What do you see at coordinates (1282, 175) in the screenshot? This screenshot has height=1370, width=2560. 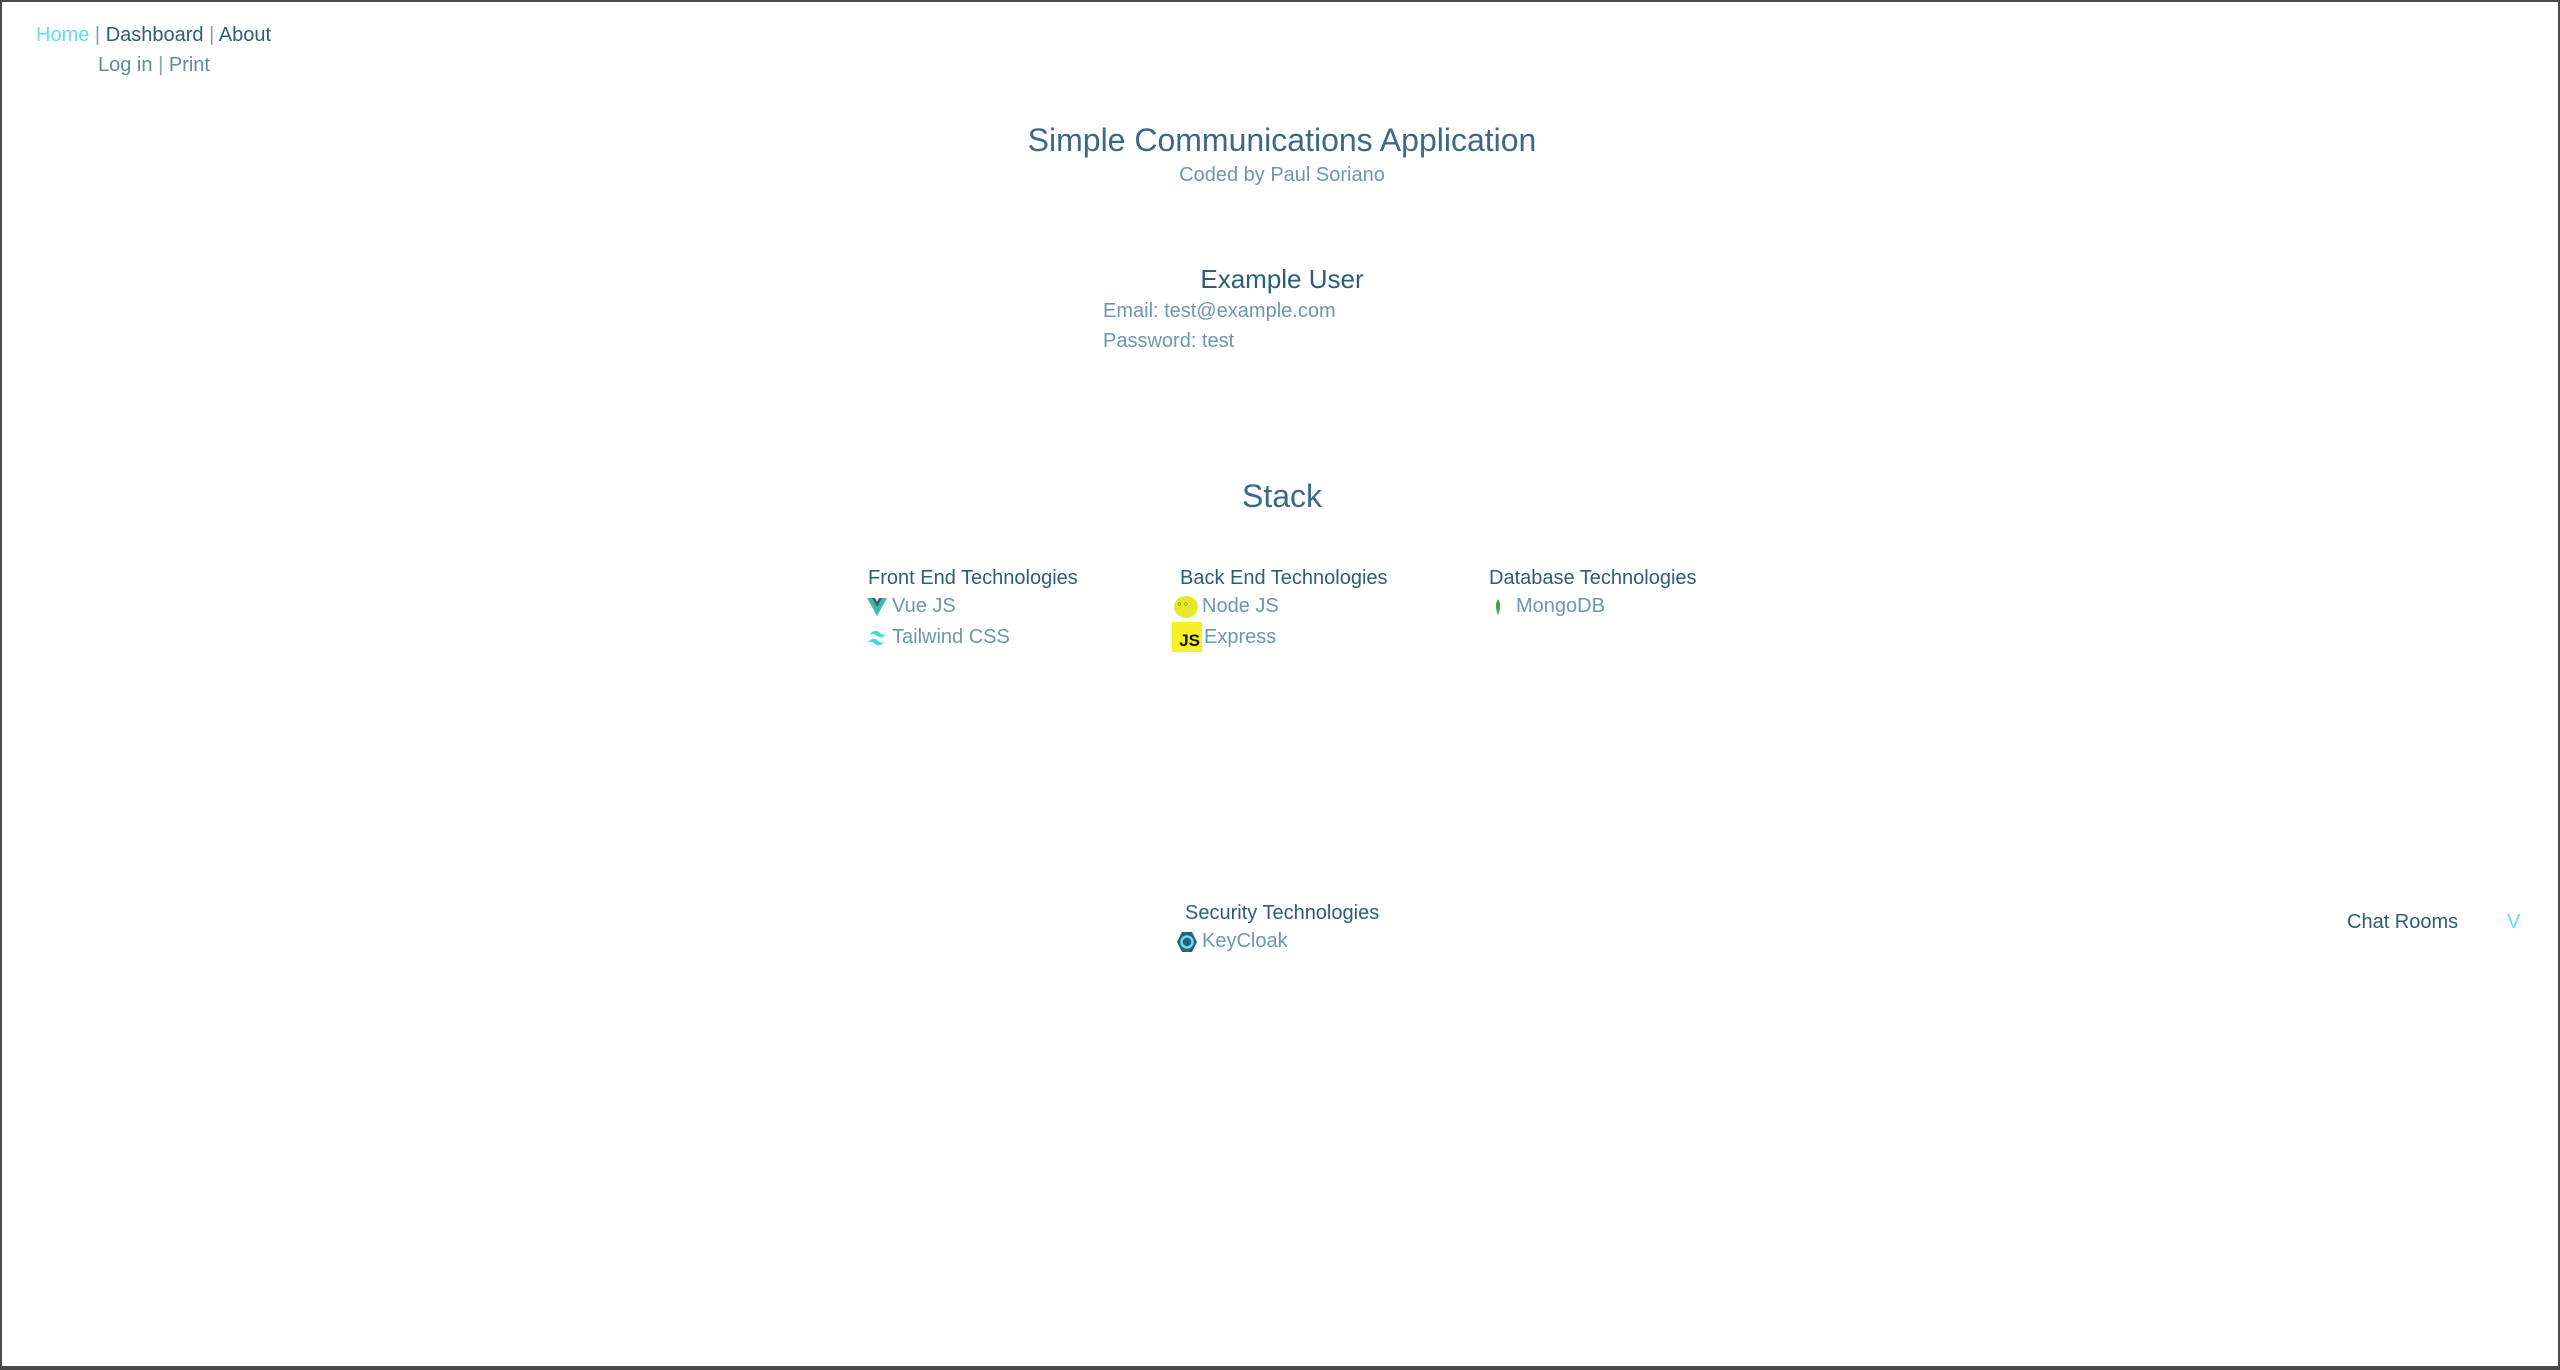 I see `page-subtitle: Coded by Paul Soriano` at bounding box center [1282, 175].